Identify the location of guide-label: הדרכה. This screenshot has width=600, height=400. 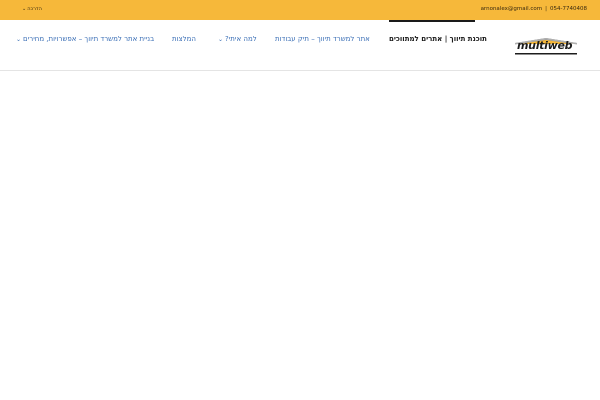
(34, 9).